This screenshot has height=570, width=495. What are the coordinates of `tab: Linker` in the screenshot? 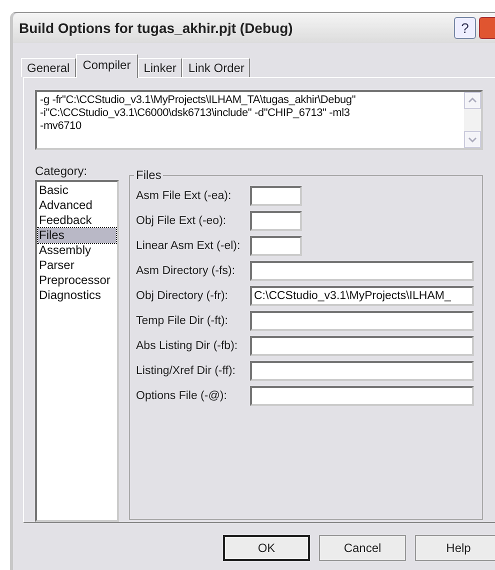 It's located at (160, 67).